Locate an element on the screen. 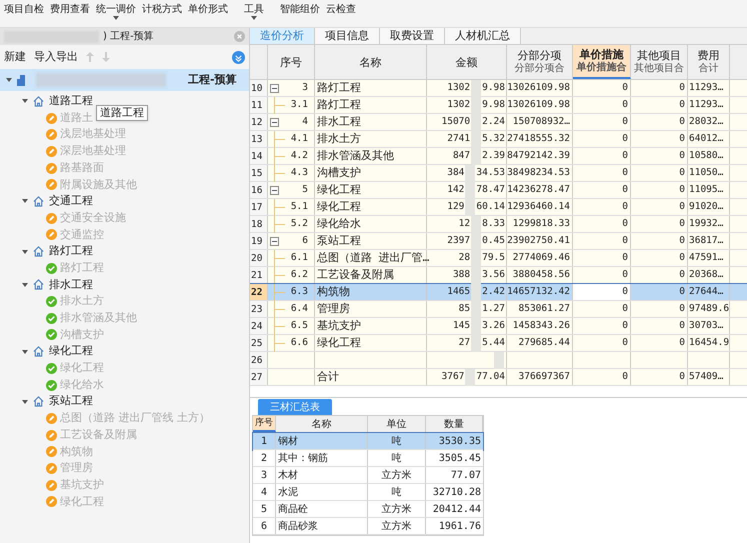 The image size is (747, 543). tree-group: 交通工程 is located at coordinates (124, 201).